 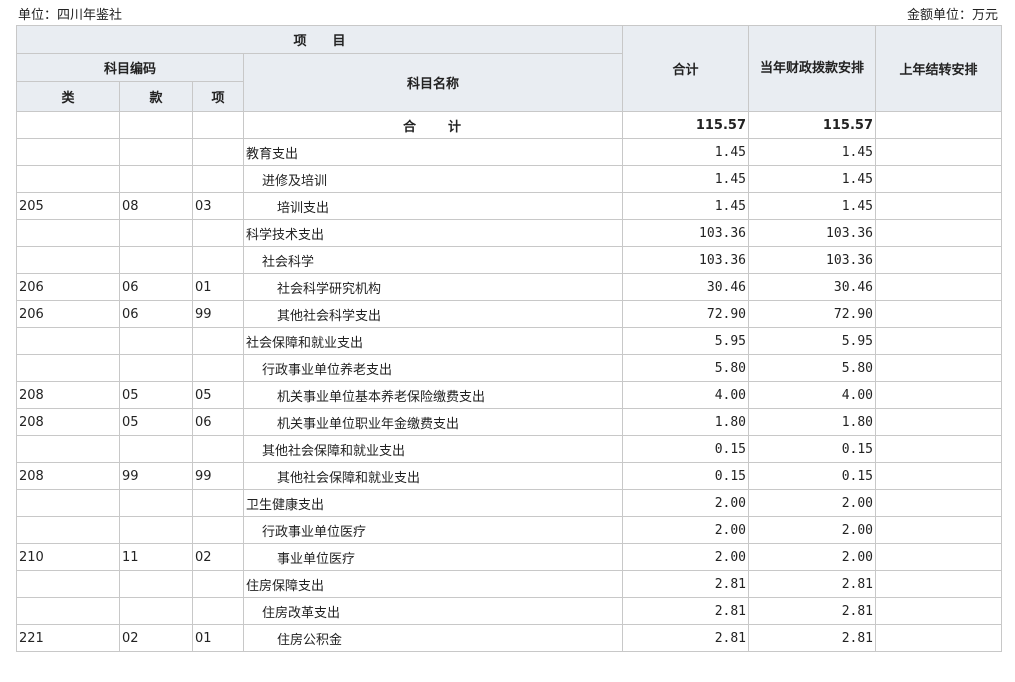 I want to click on table-row: 208 05 06 机关事业单位职业年金缴费支出 1.80 1.80, so click(x=509, y=422).